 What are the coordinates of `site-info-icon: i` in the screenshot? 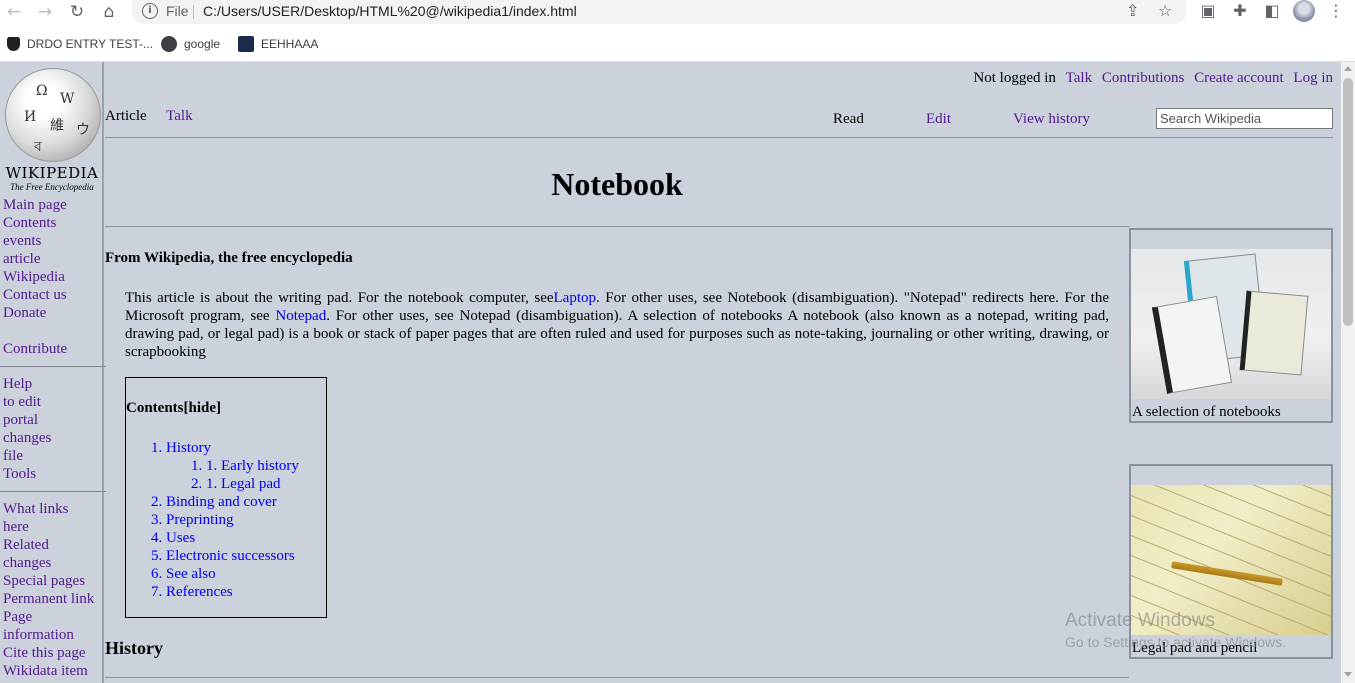 It's located at (150, 11).